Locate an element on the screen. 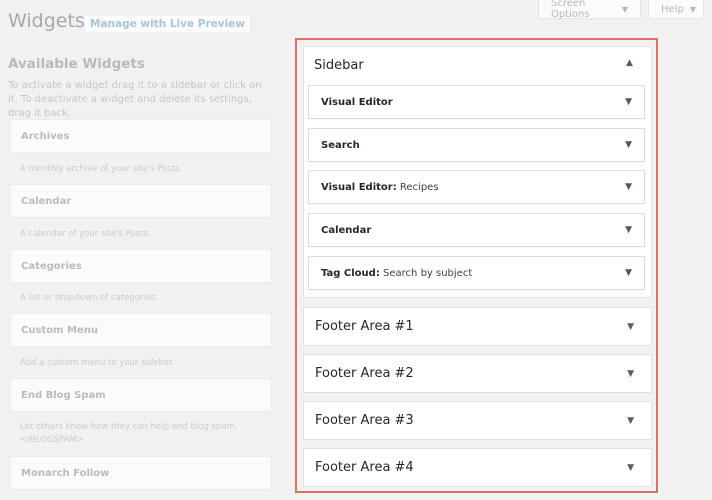 The width and height of the screenshot is (712, 500). widget-description: A calendar of your site's Posts. is located at coordinates (85, 234).